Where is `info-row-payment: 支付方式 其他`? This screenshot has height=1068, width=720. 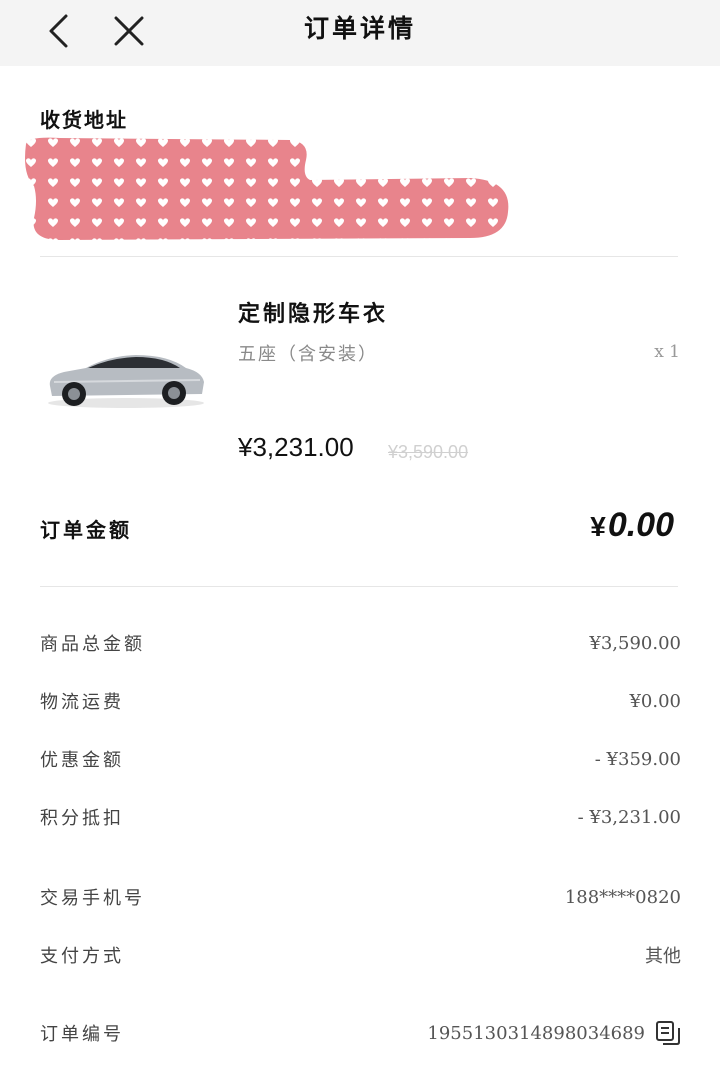 info-row-payment: 支付方式 其他 is located at coordinates (360, 955).